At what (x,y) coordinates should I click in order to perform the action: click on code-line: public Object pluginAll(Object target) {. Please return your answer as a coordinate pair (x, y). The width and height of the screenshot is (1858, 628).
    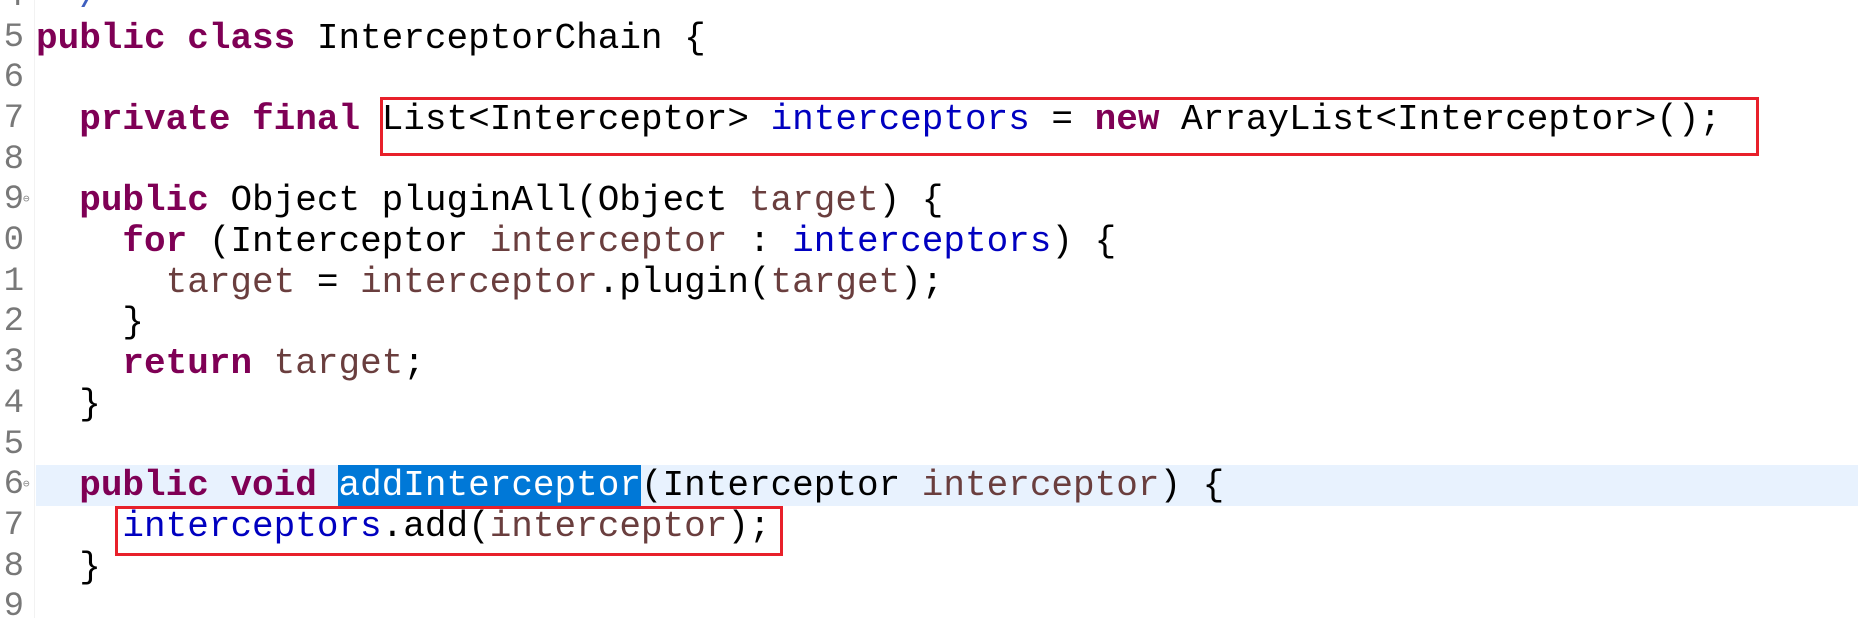
    Looking at the image, I should click on (947, 200).